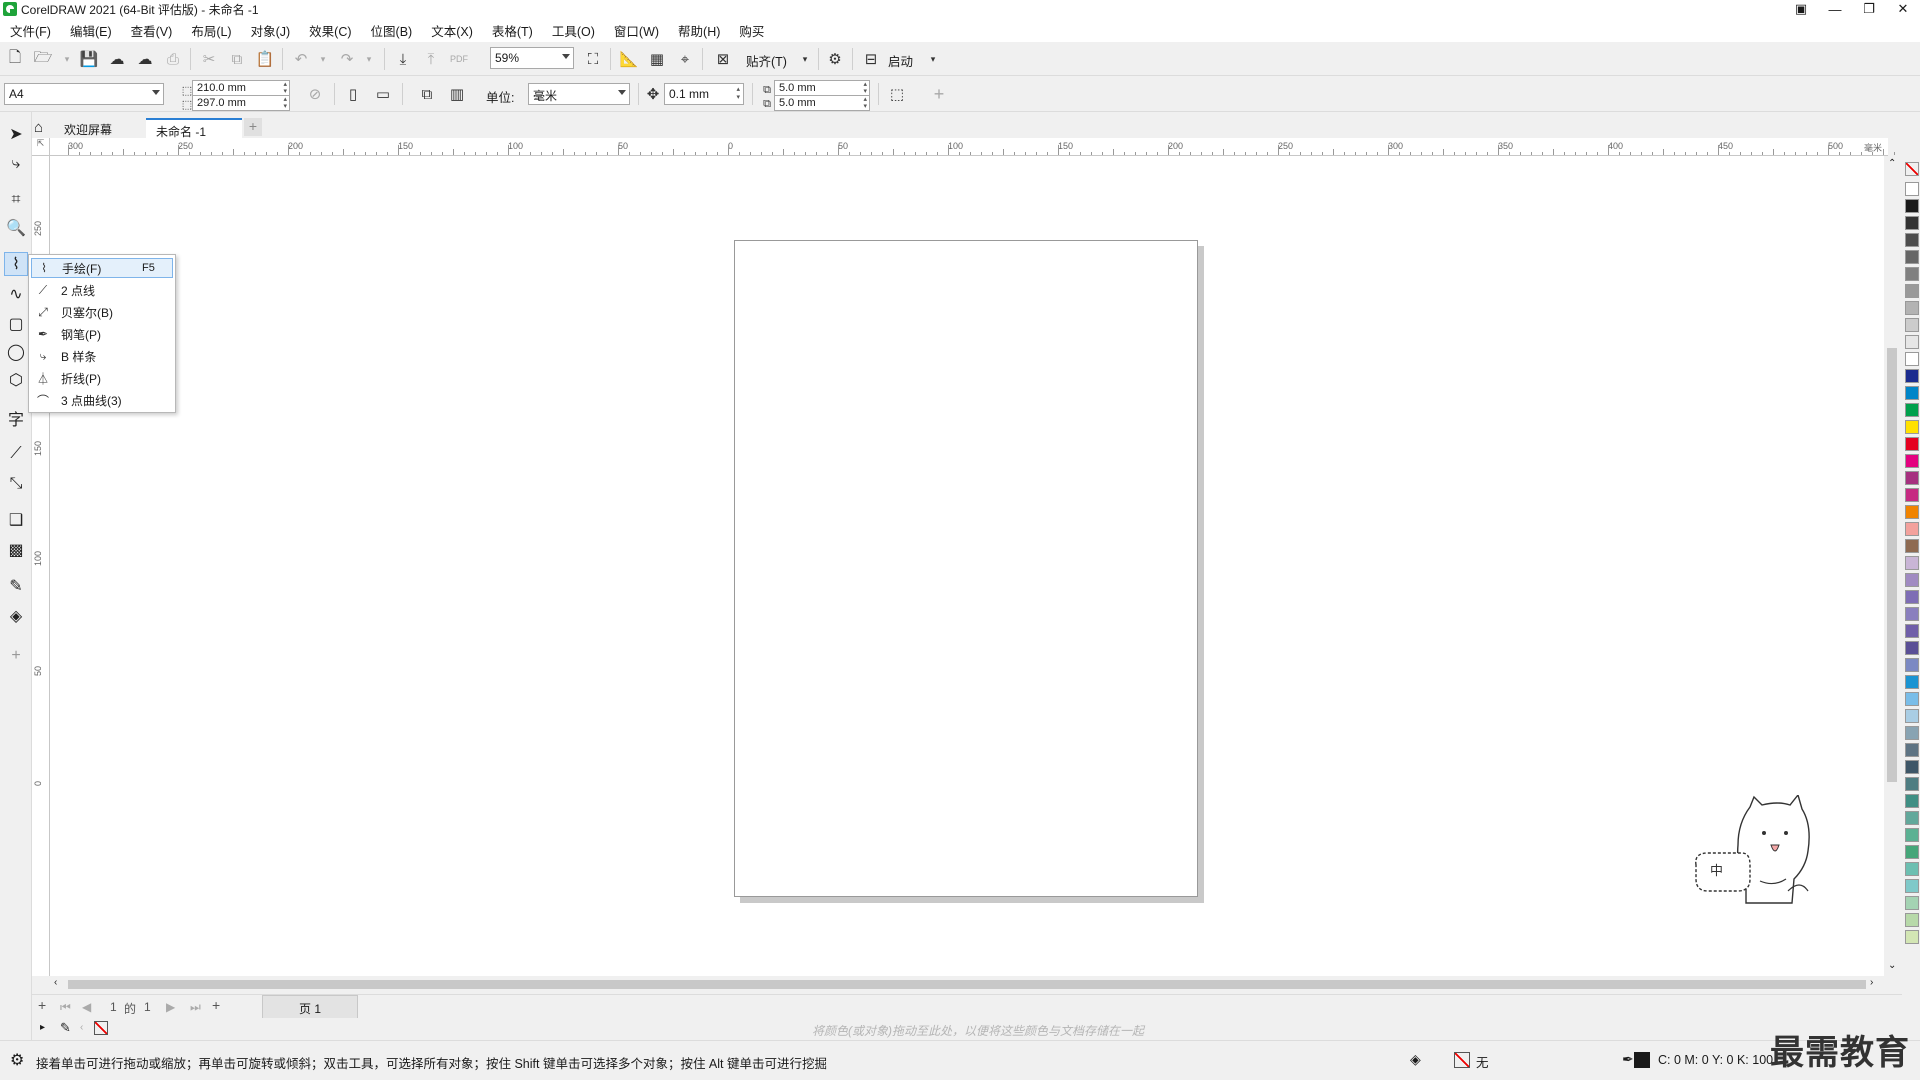 This screenshot has height=1080, width=1920. I want to click on open-icon: 🗁, so click(43, 59).